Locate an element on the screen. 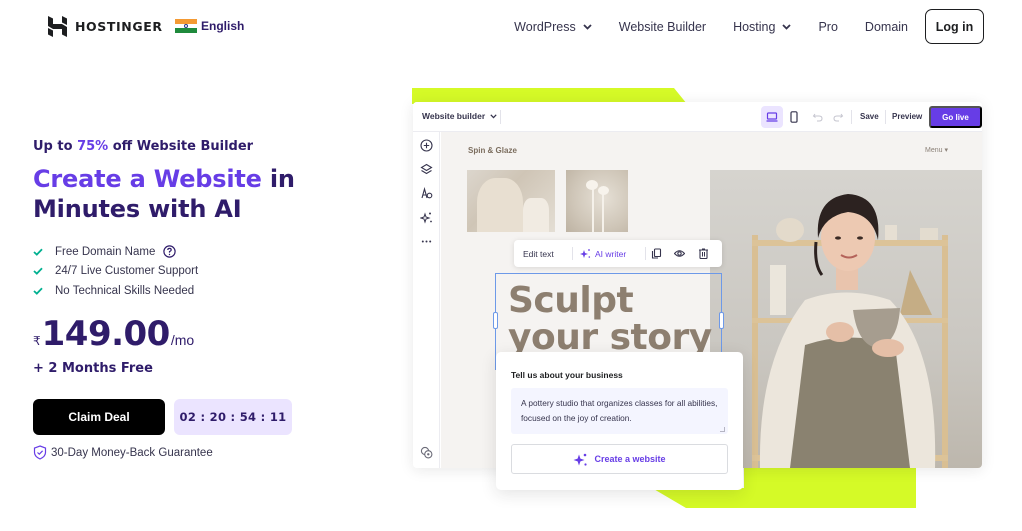 The height and width of the screenshot is (531, 1022). feature-item: 24/7 Live Customer Support is located at coordinates (115, 272).